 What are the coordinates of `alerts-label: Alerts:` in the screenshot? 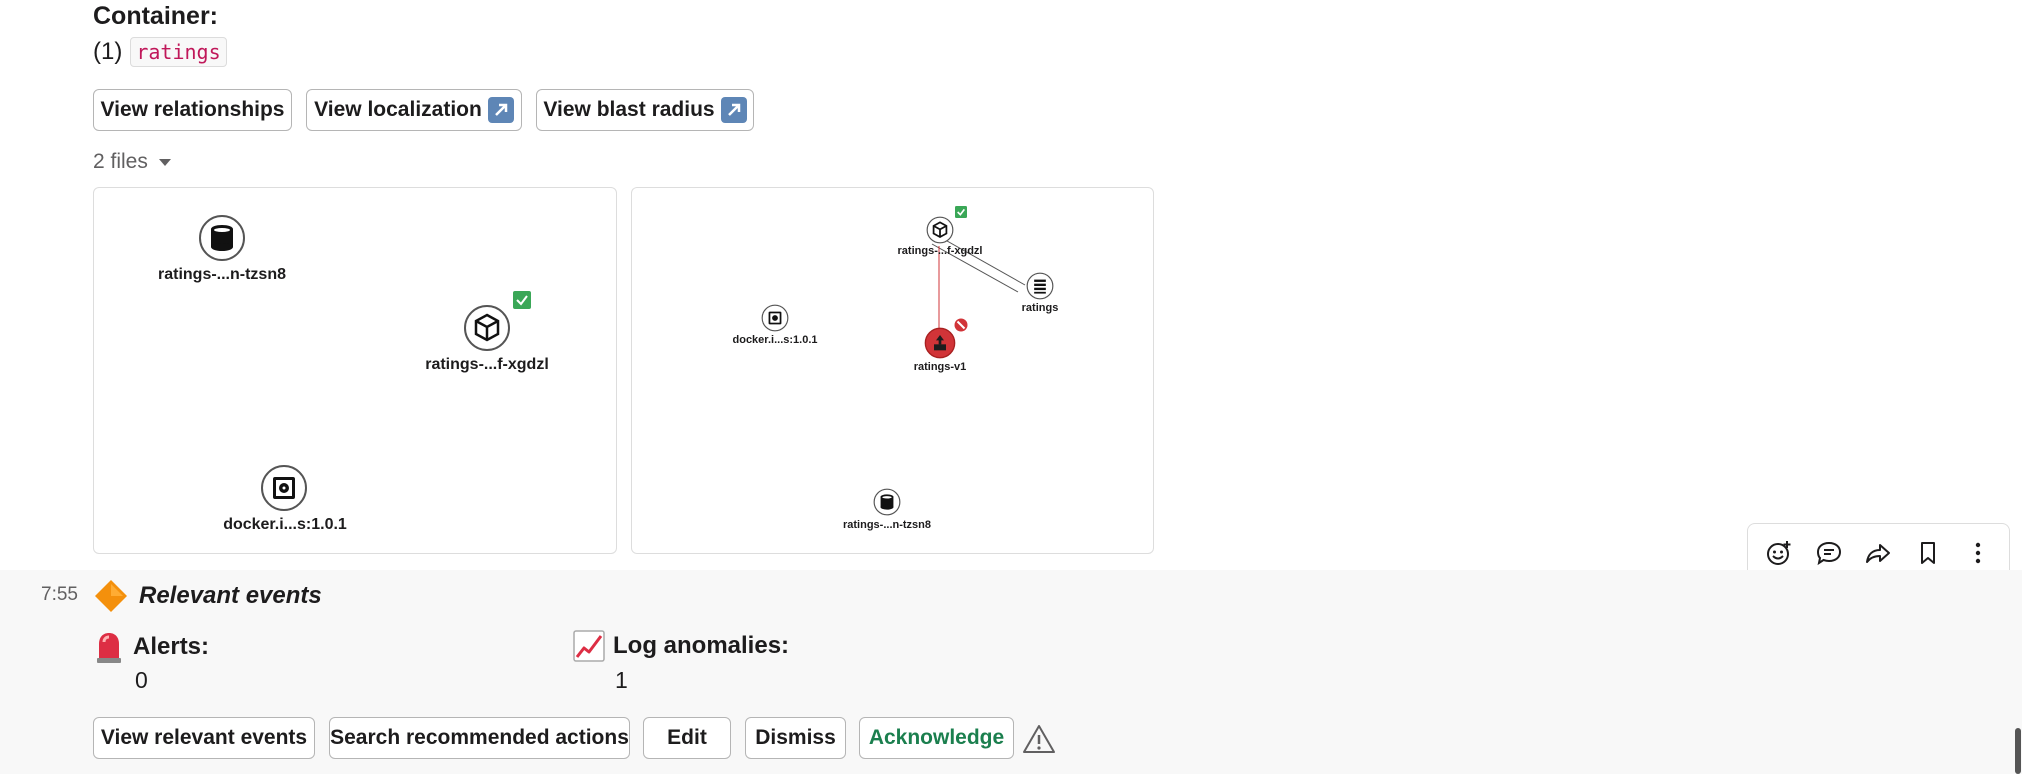 It's located at (171, 646).